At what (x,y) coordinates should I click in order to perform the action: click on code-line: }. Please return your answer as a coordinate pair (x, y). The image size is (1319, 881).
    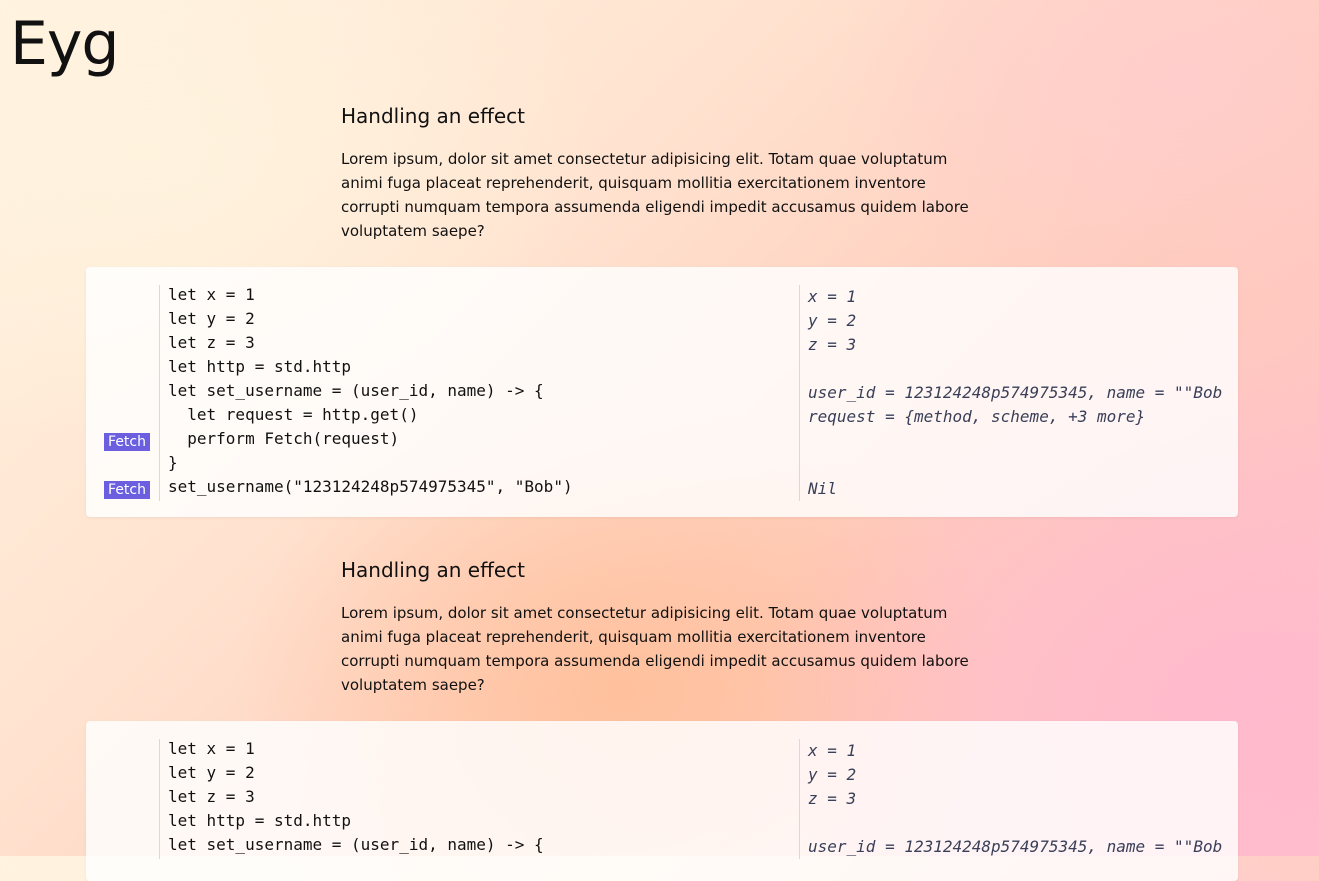
    Looking at the image, I should click on (483, 463).